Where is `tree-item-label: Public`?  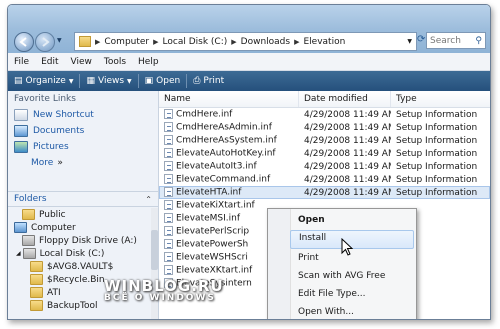
tree-item-label: Public is located at coordinates (52, 214).